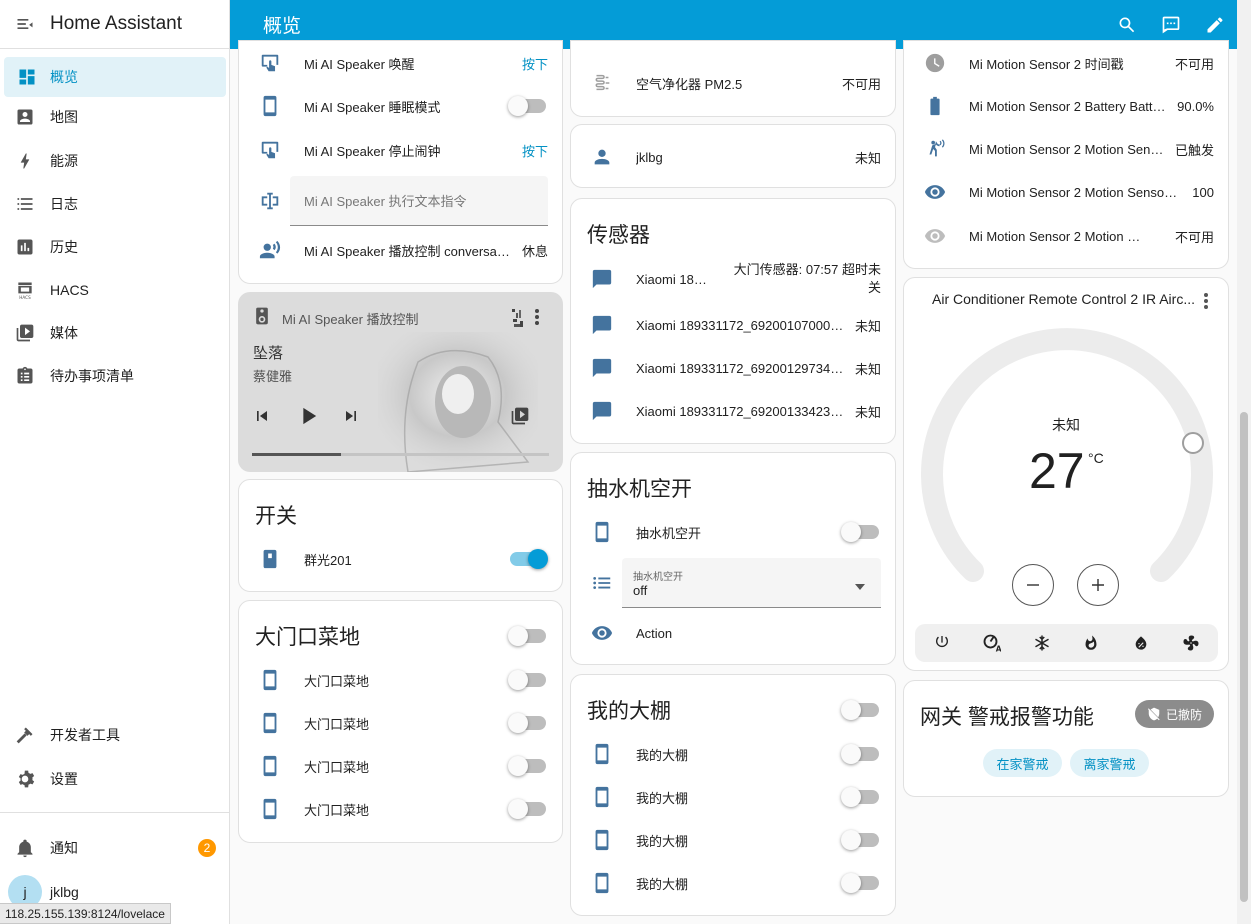 The width and height of the screenshot is (1251, 924). Describe the element at coordinates (602, 532) in the screenshot. I see `cellphone-icon` at that location.